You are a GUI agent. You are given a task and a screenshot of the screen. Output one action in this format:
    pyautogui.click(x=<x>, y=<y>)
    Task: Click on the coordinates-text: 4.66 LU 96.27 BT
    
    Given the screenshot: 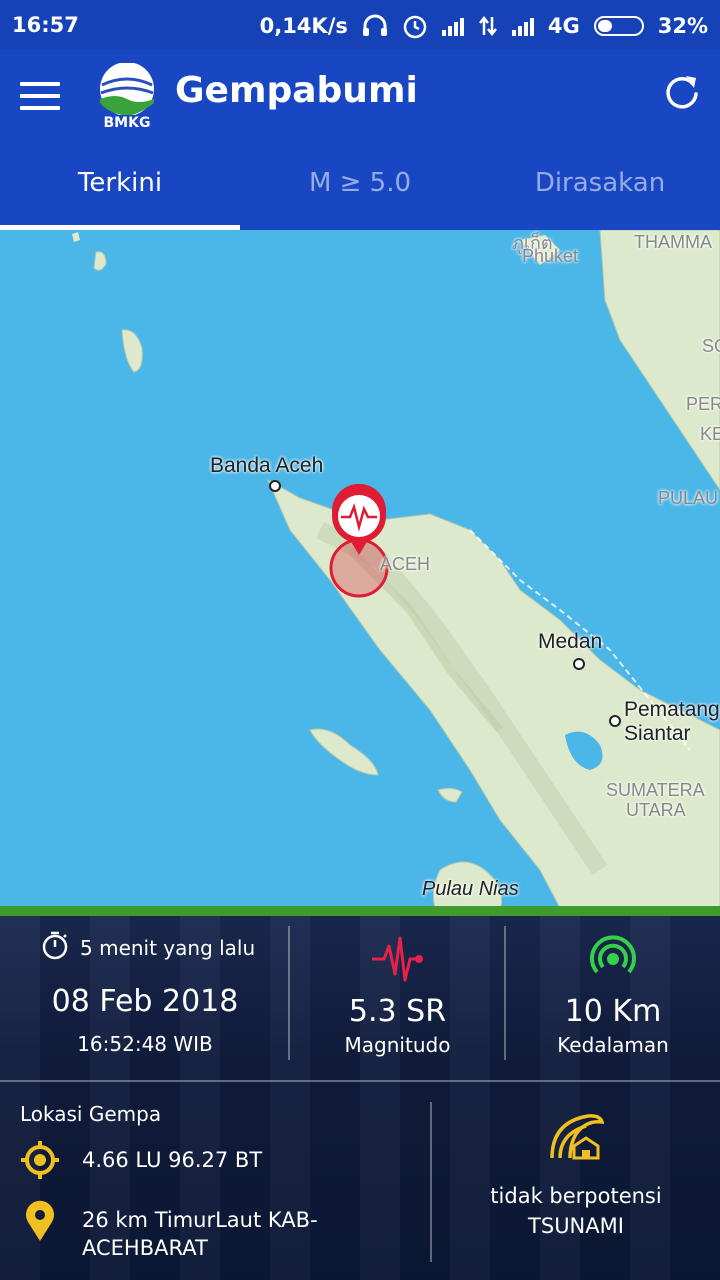 What is the action you would take?
    pyautogui.click(x=172, y=1160)
    